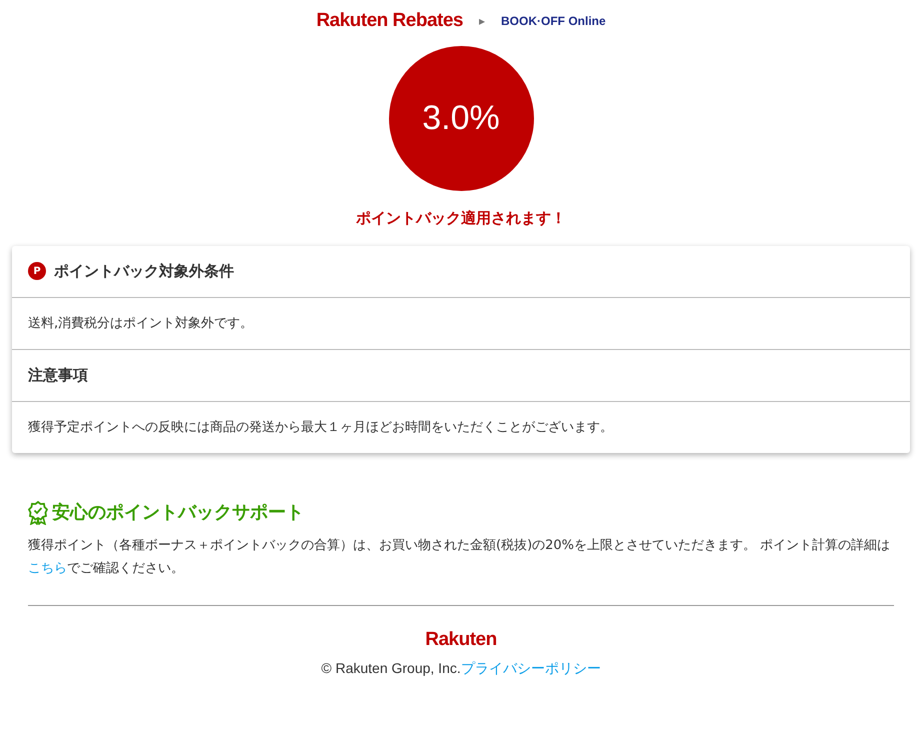  Describe the element at coordinates (460, 557) in the screenshot. I see `support-text: 獲得ポイント（各種ボーナス＋ポイントバックの合算）は、お買い物された金額(税抜)の20%を上限とさせていただきます。 ポイント計算の詳細は こちらでご確認ください。` at that location.